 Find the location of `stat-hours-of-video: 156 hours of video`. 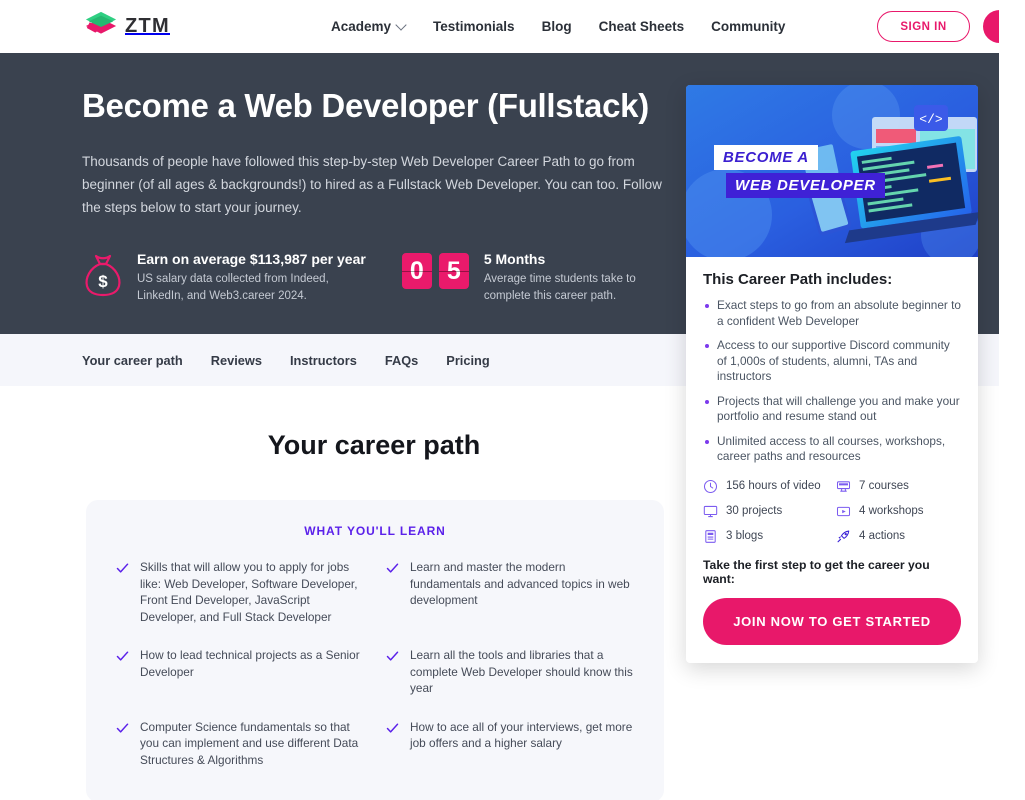

stat-hours-of-video: 156 hours of video is located at coordinates (765, 486).